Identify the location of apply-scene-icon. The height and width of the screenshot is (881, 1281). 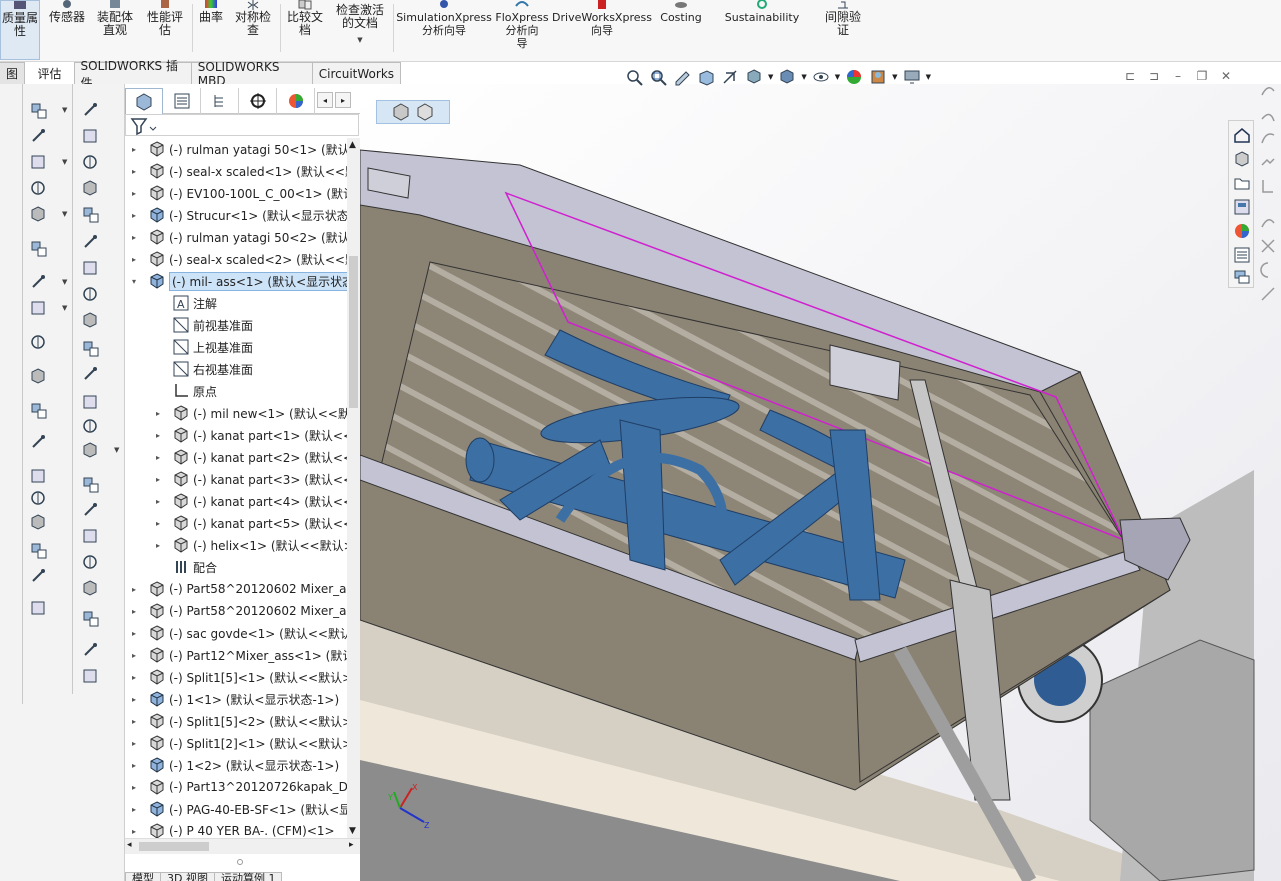
(878, 77).